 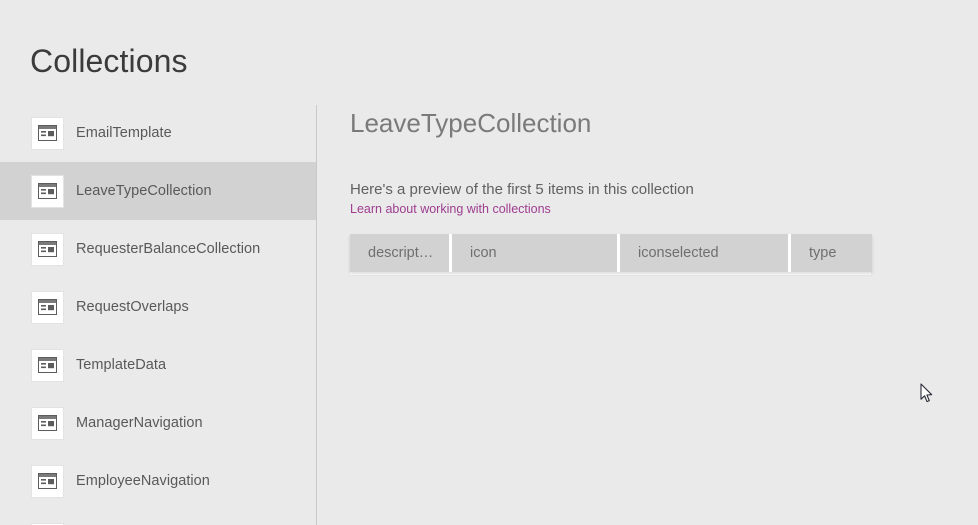 What do you see at coordinates (139, 423) in the screenshot?
I see `sidebar-item-label: ManagerNavigation` at bounding box center [139, 423].